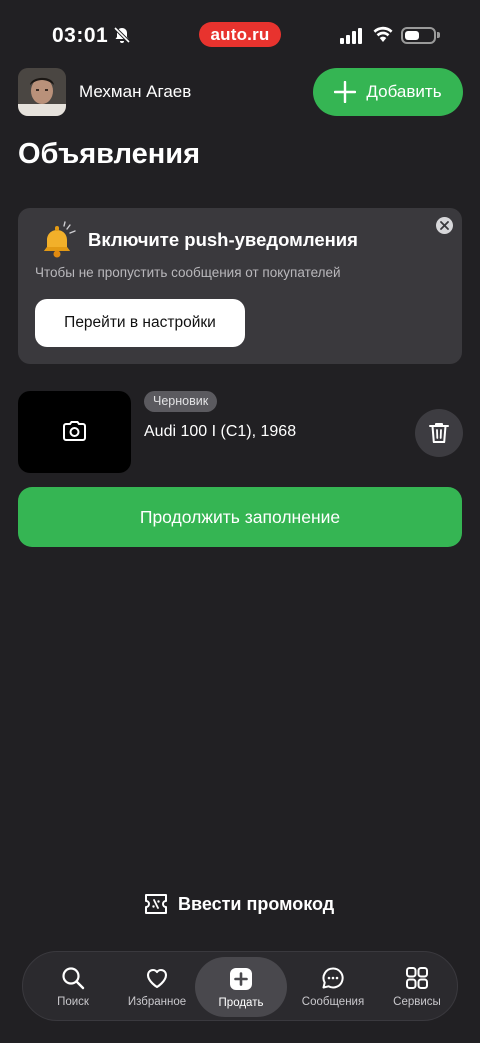 Image resolution: width=480 pixels, height=1043 pixels. I want to click on heart-icon, so click(157, 979).